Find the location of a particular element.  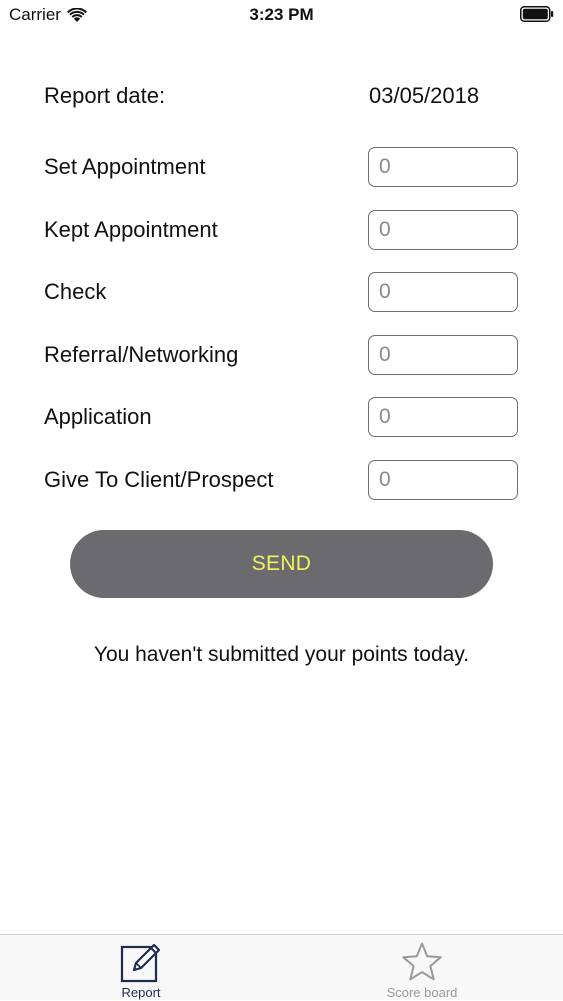

send-button: SEND is located at coordinates (281, 564).